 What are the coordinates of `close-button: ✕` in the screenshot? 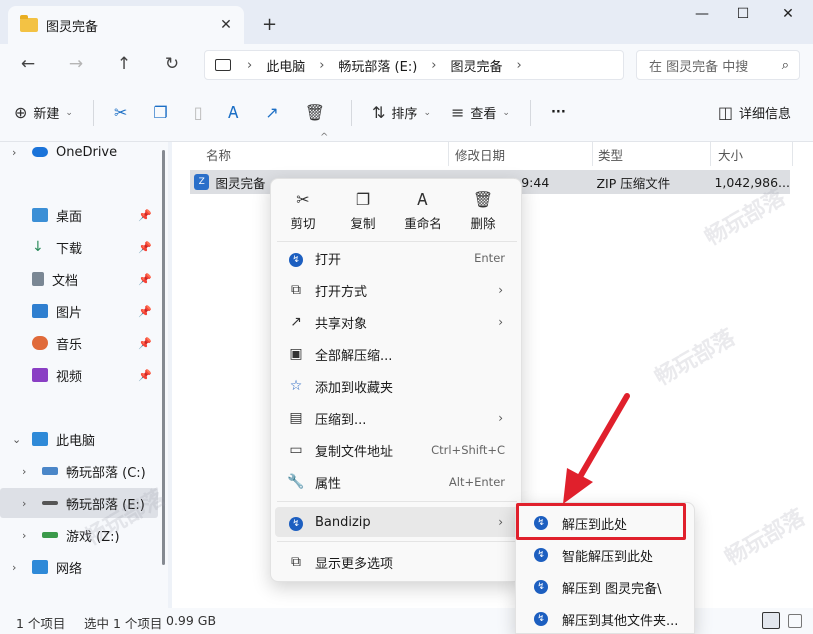 It's located at (788, 14).